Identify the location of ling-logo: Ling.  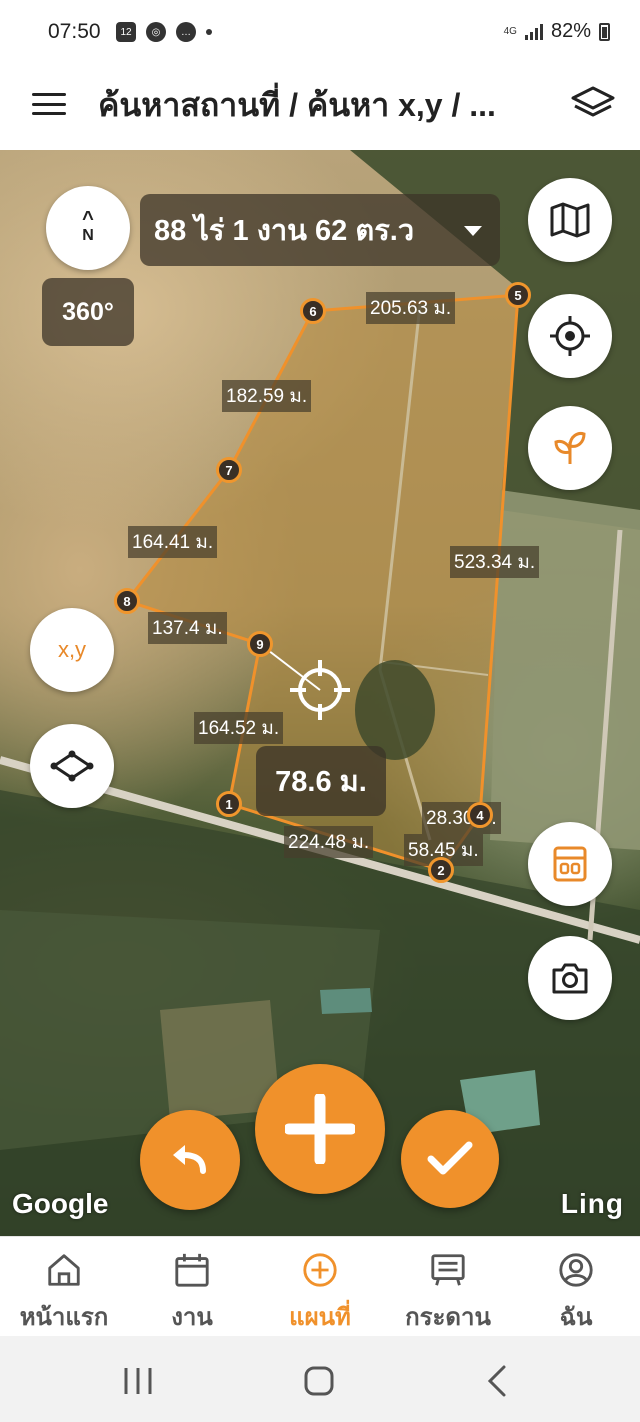
(592, 1203).